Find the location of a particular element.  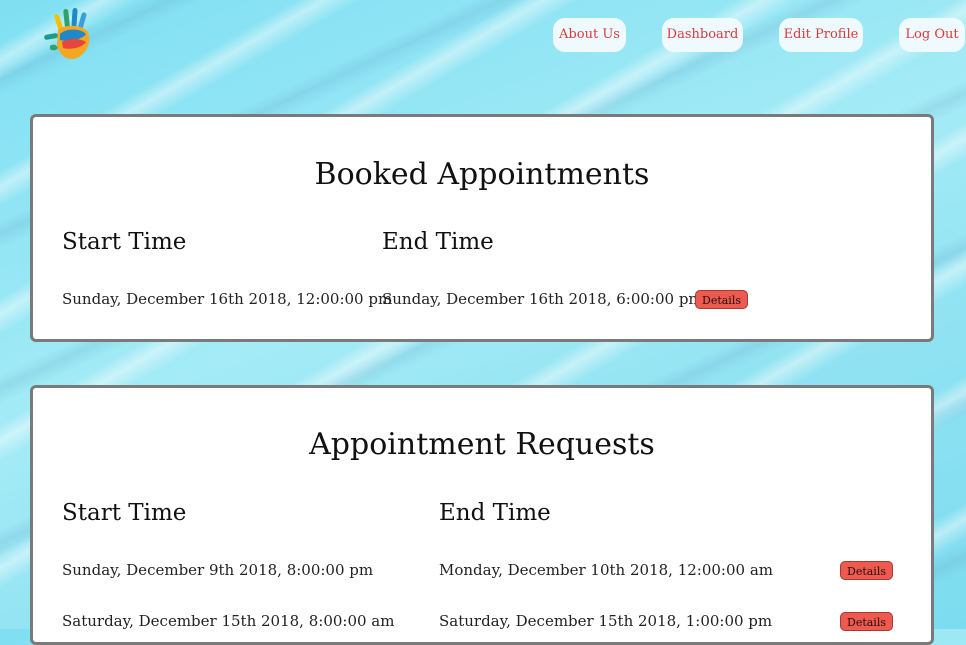

requests-end-time-header: End Time is located at coordinates (495, 513).